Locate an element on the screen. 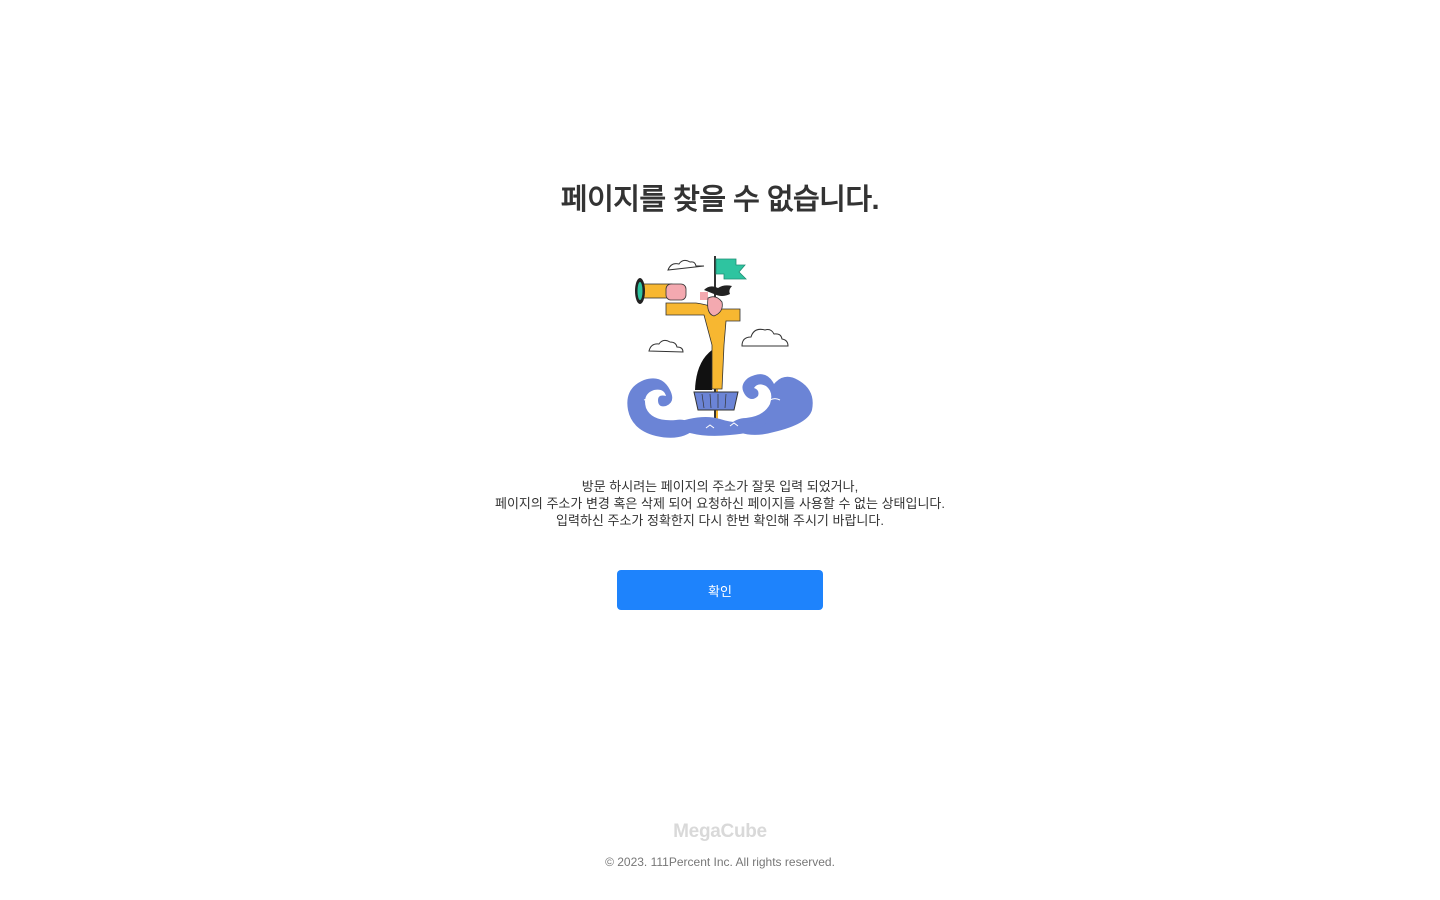 Image resolution: width=1440 pixels, height=900 pixels. page-title: 페이지를 찾을 수 없습니다. is located at coordinates (720, 200).